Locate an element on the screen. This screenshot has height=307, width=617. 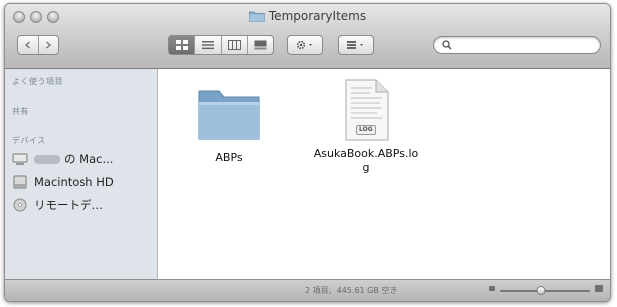
window-title-area: TemporaryItems is located at coordinates (307, 16).